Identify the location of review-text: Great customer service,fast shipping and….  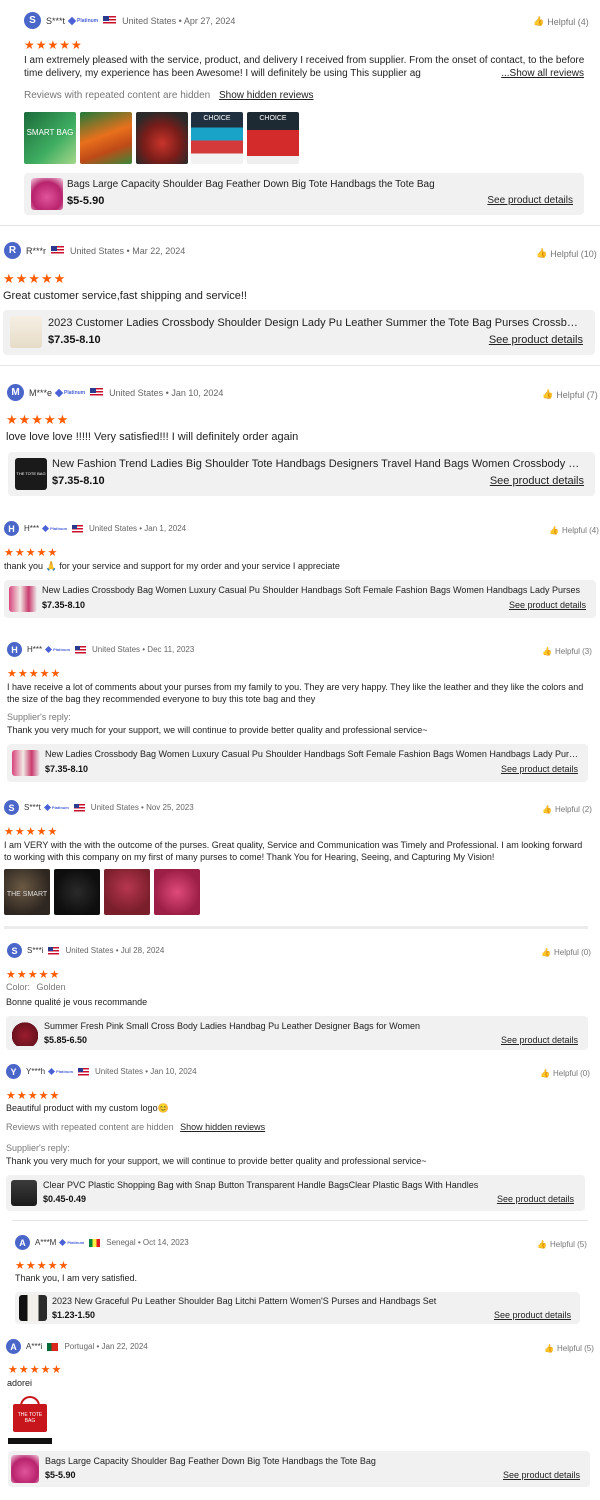
(125, 296).